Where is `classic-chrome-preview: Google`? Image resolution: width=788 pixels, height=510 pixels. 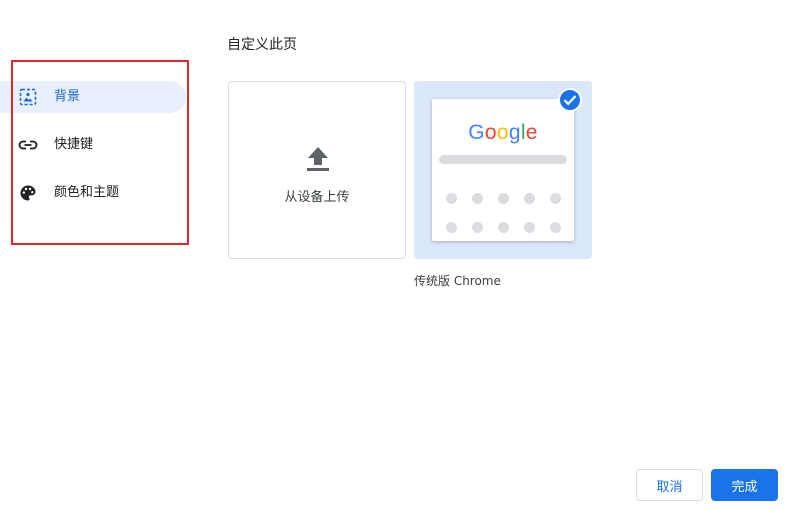
classic-chrome-preview: Google is located at coordinates (503, 170).